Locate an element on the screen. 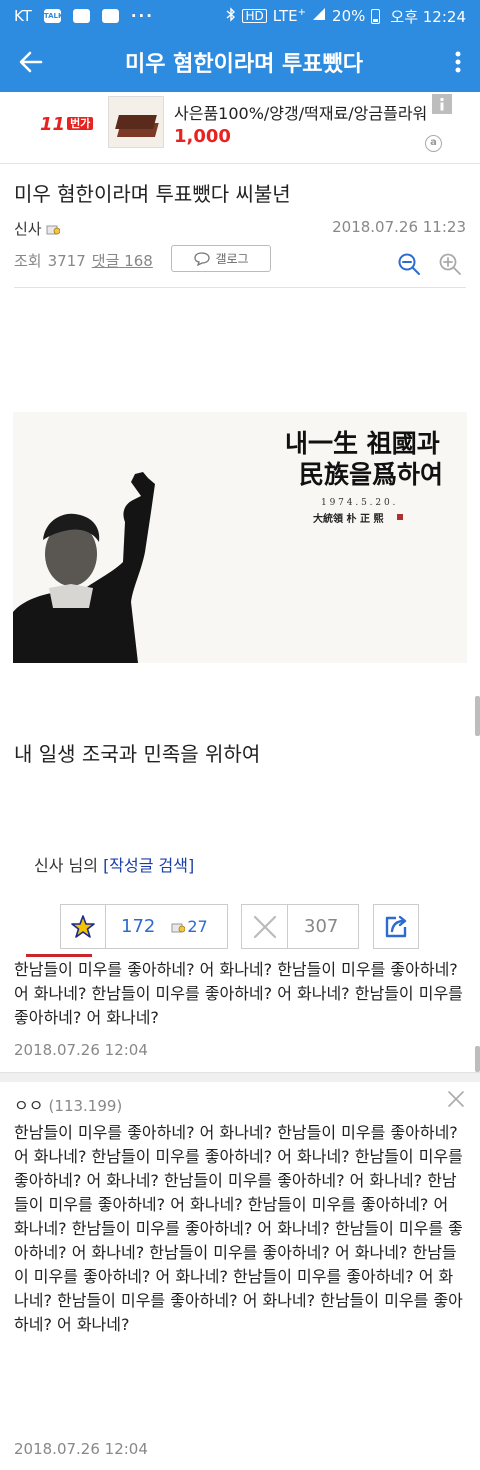 The width and height of the screenshot is (480, 1470). star-icon is located at coordinates (83, 926).